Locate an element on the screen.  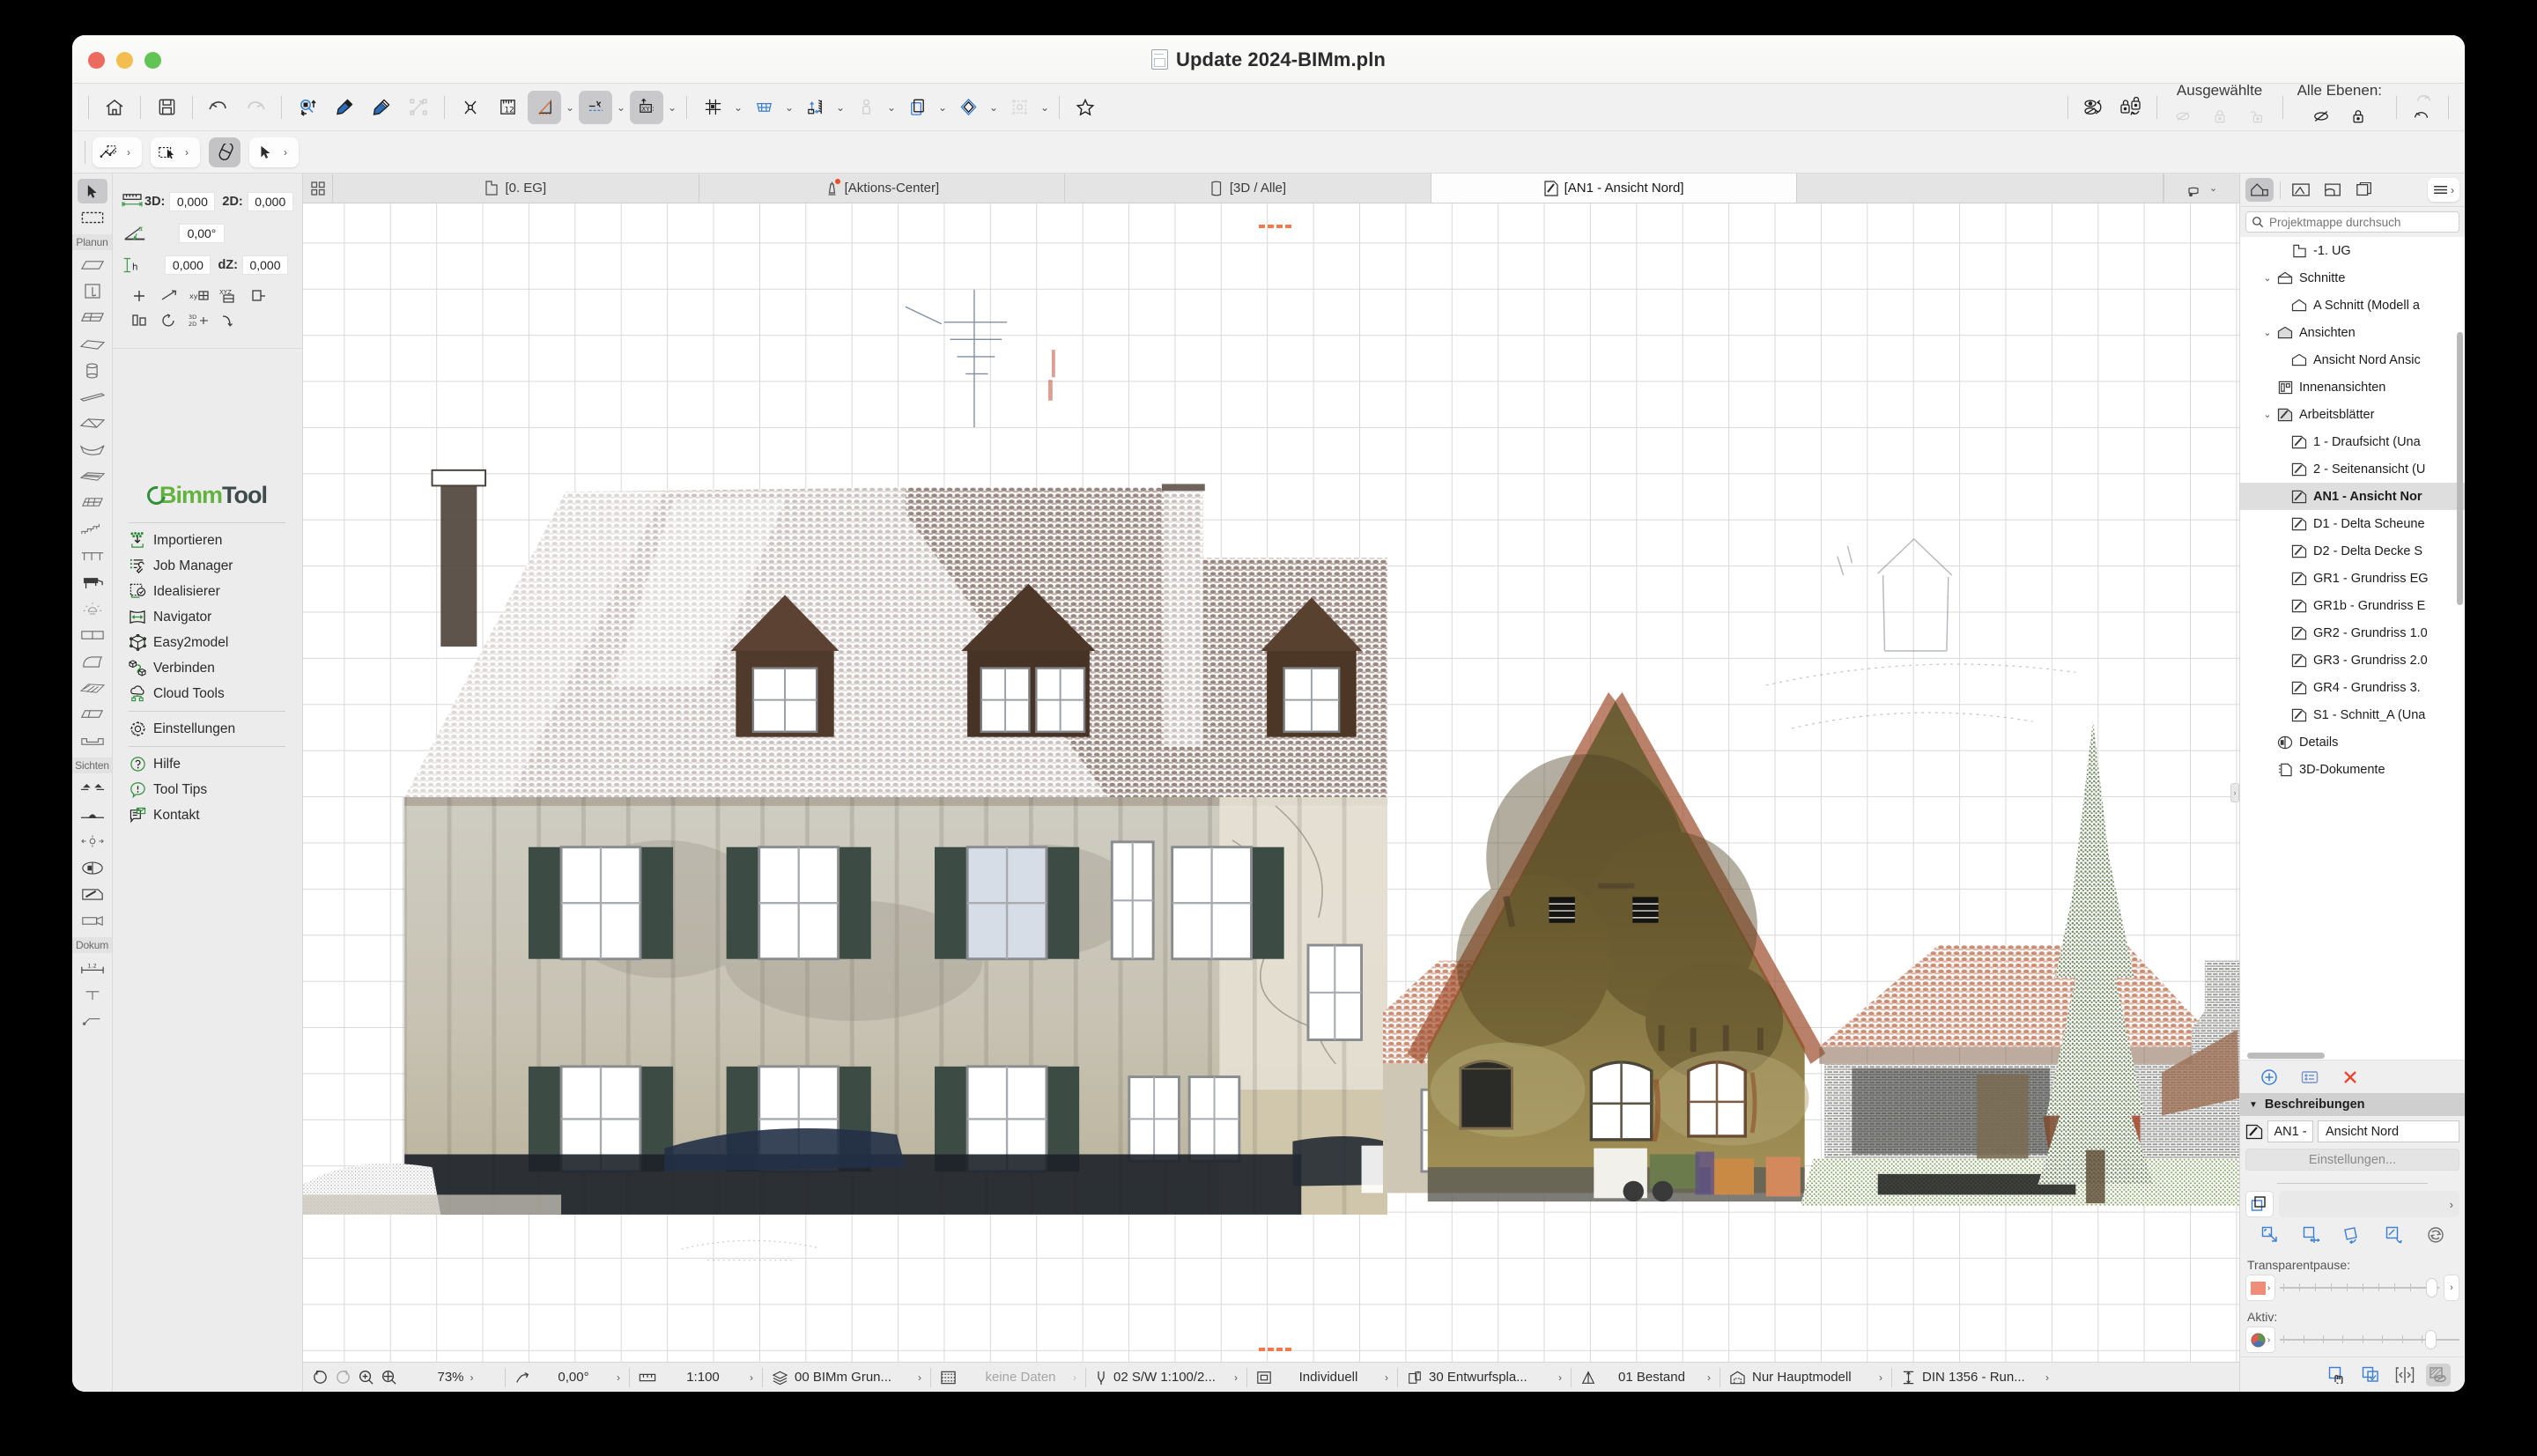
detail-tool is located at coordinates (92, 867).